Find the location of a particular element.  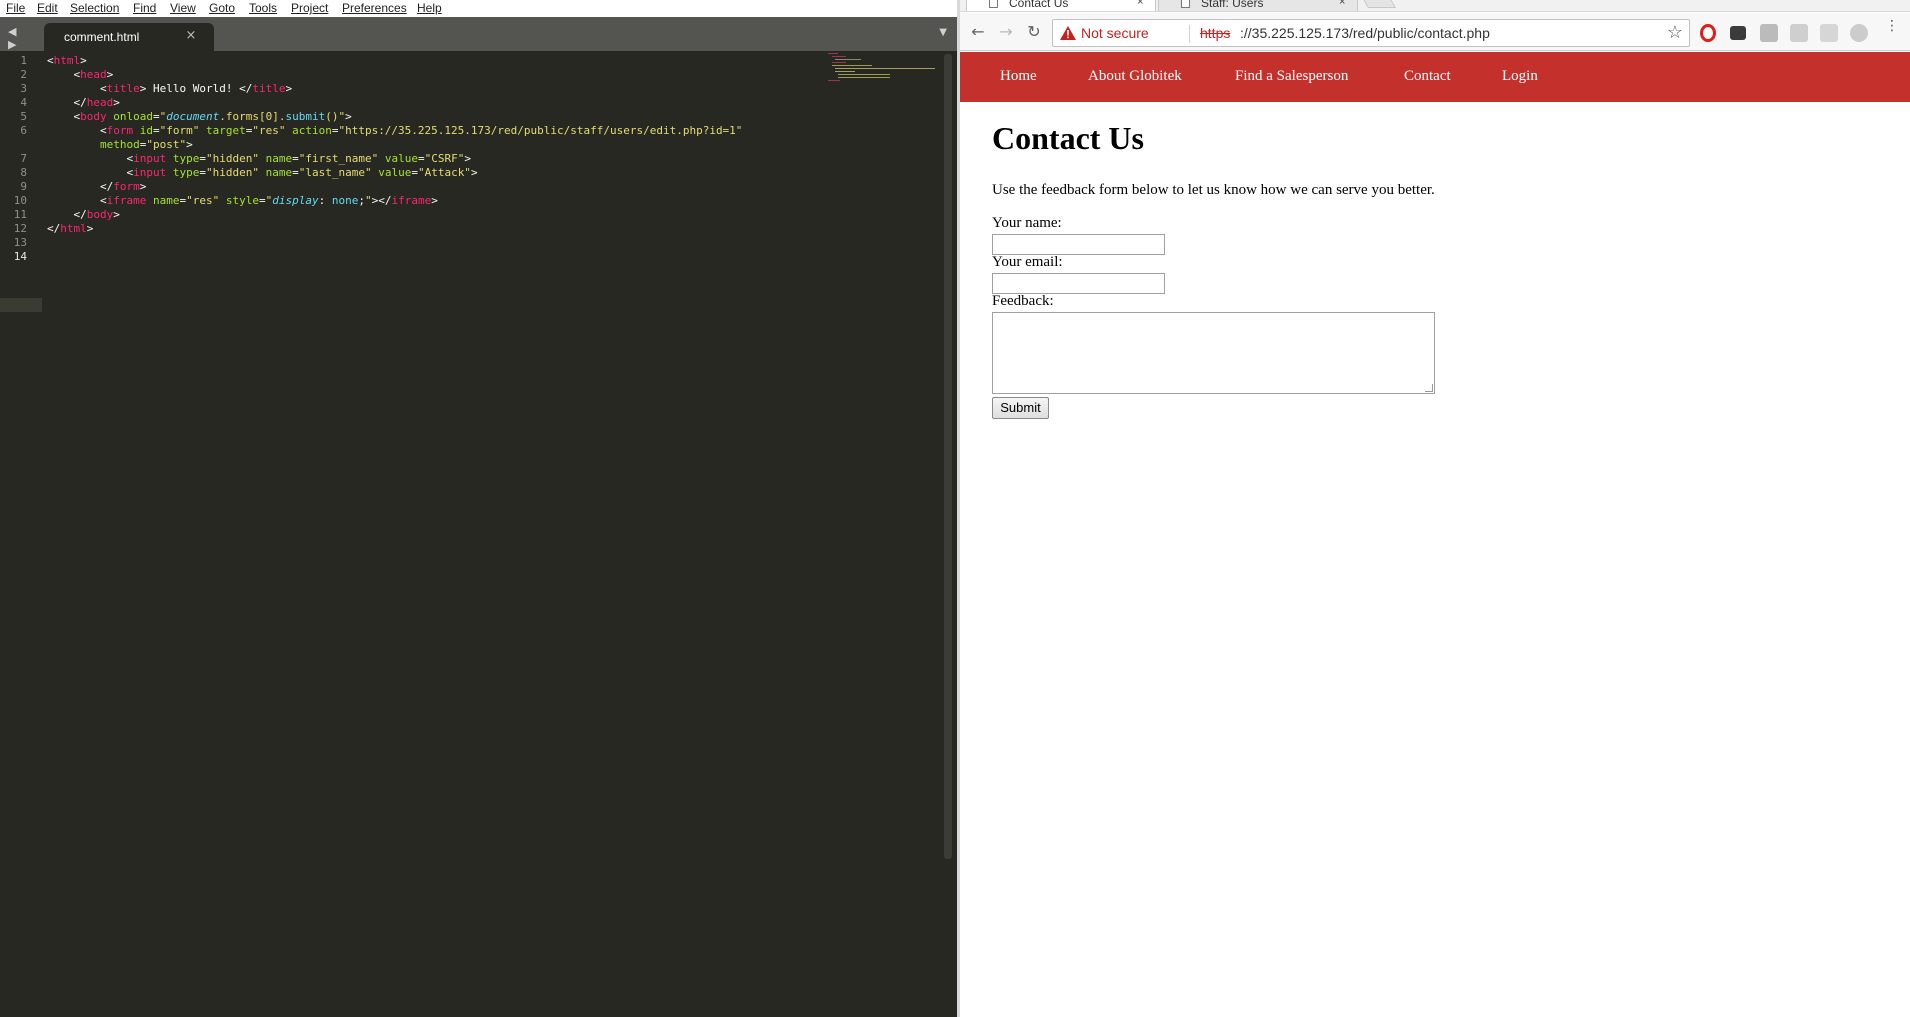

nav-about: About Globitek is located at coordinates (1135, 76).